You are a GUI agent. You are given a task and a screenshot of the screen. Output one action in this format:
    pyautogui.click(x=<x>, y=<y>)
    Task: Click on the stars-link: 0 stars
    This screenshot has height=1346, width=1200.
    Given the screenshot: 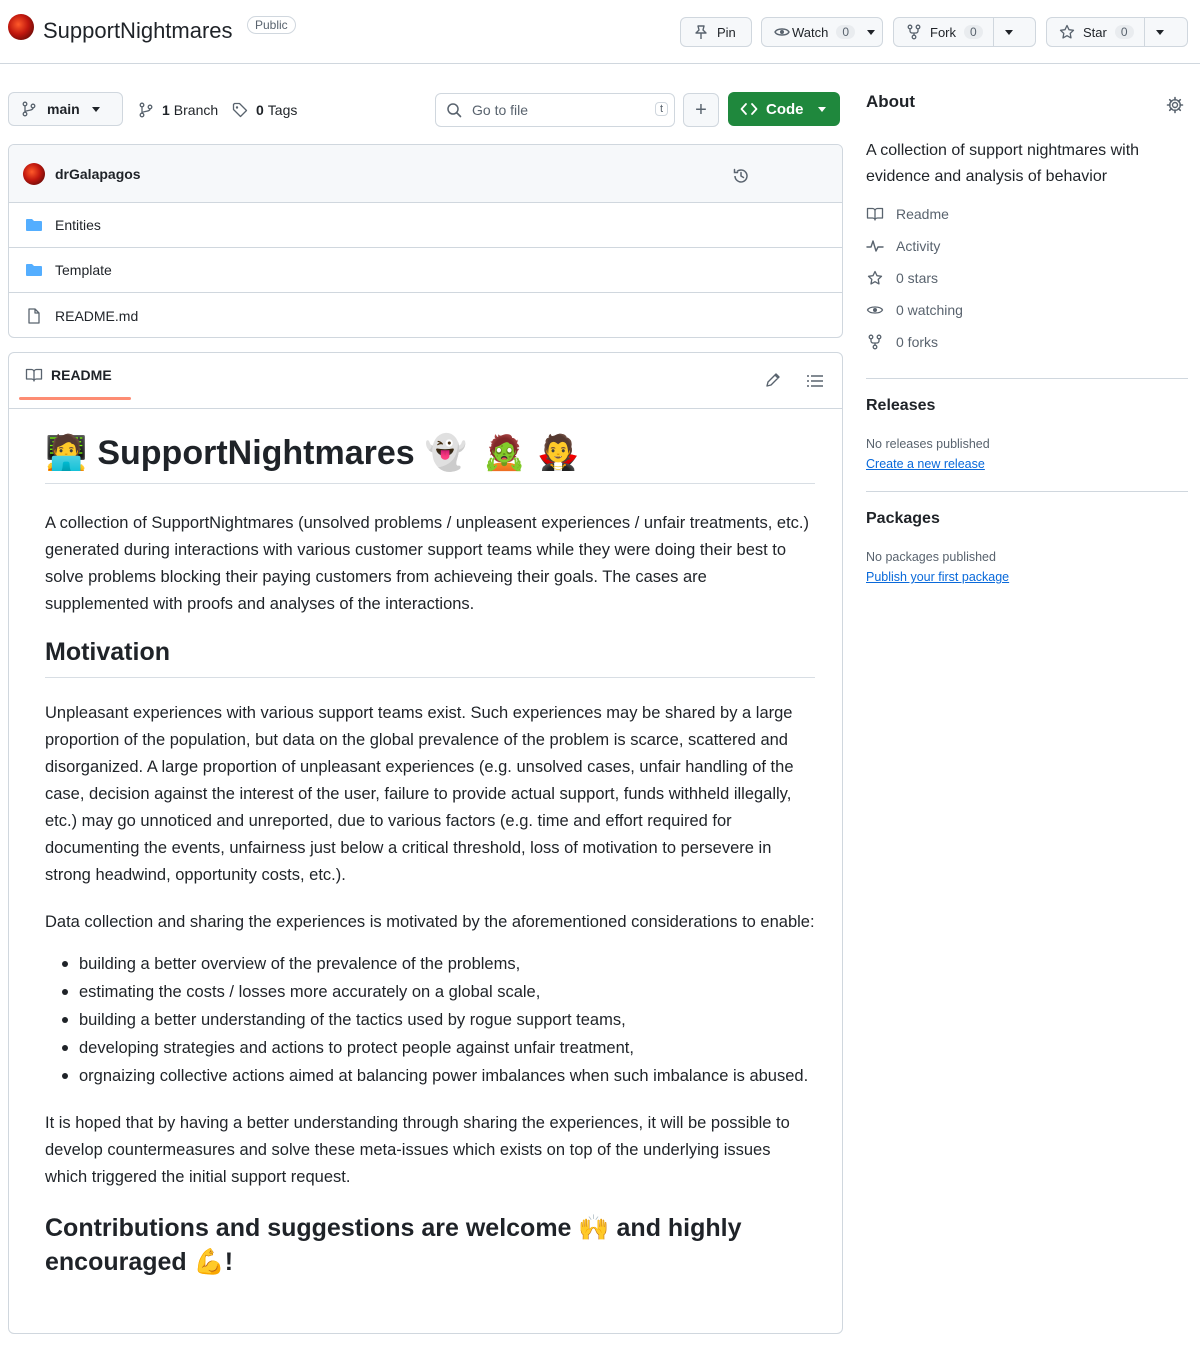 What is the action you would take?
    pyautogui.click(x=1027, y=278)
    